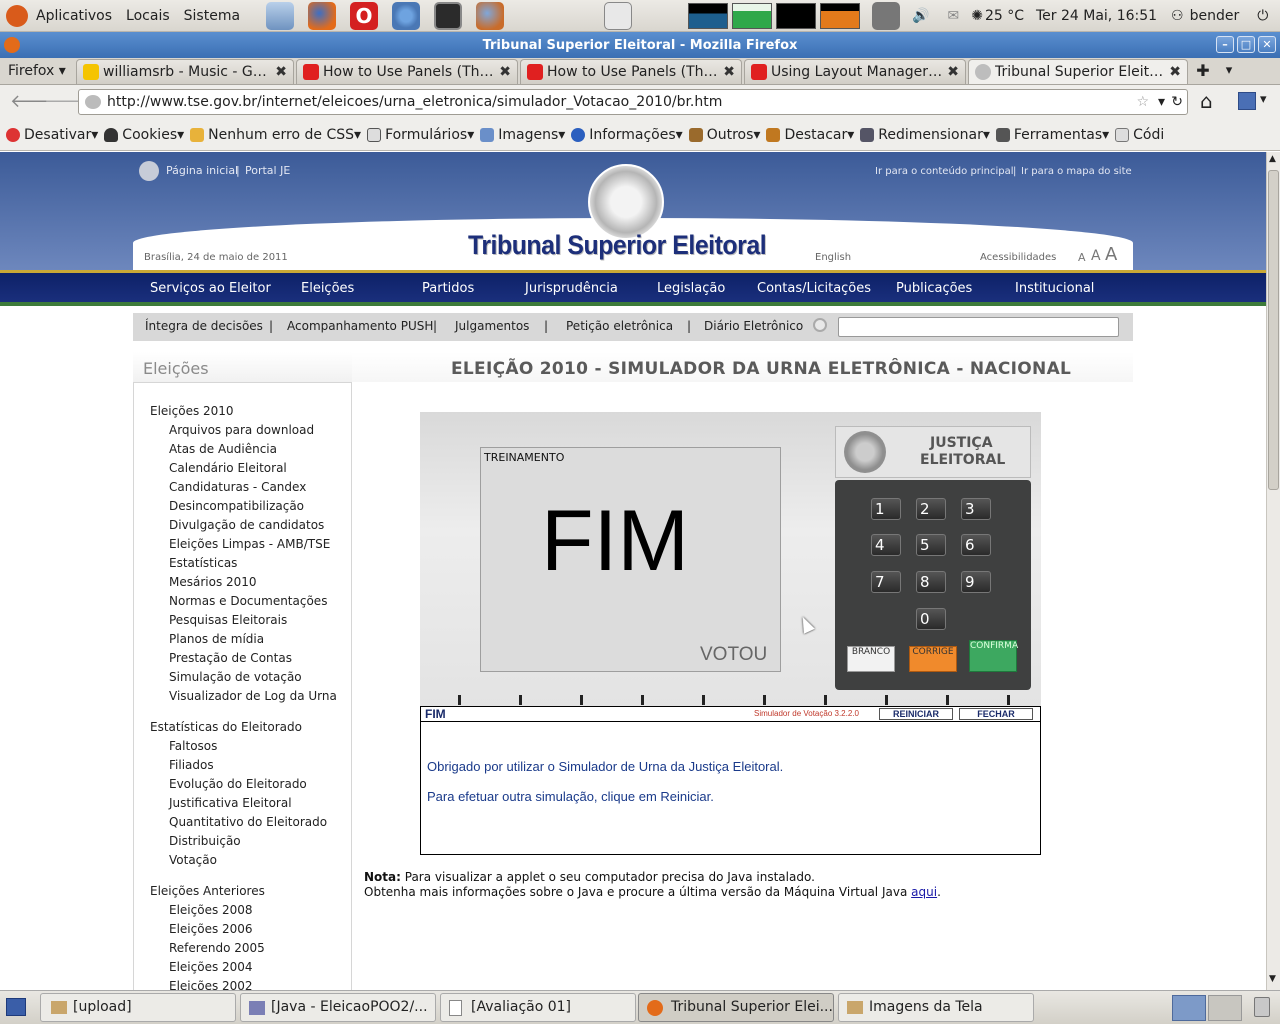 The height and width of the screenshot is (1024, 1280). Describe the element at coordinates (871, 659) in the screenshot. I see `key-branco: BRANCO` at that location.